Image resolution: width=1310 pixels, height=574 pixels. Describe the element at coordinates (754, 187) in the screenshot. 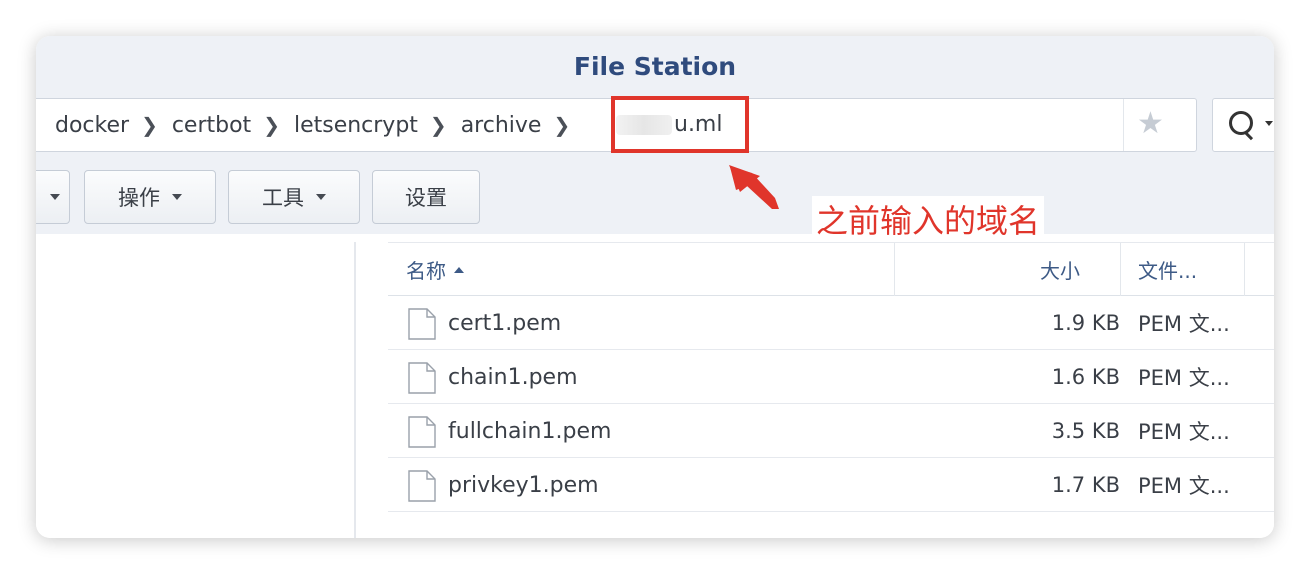

I see `annotation-arrow-icon` at that location.